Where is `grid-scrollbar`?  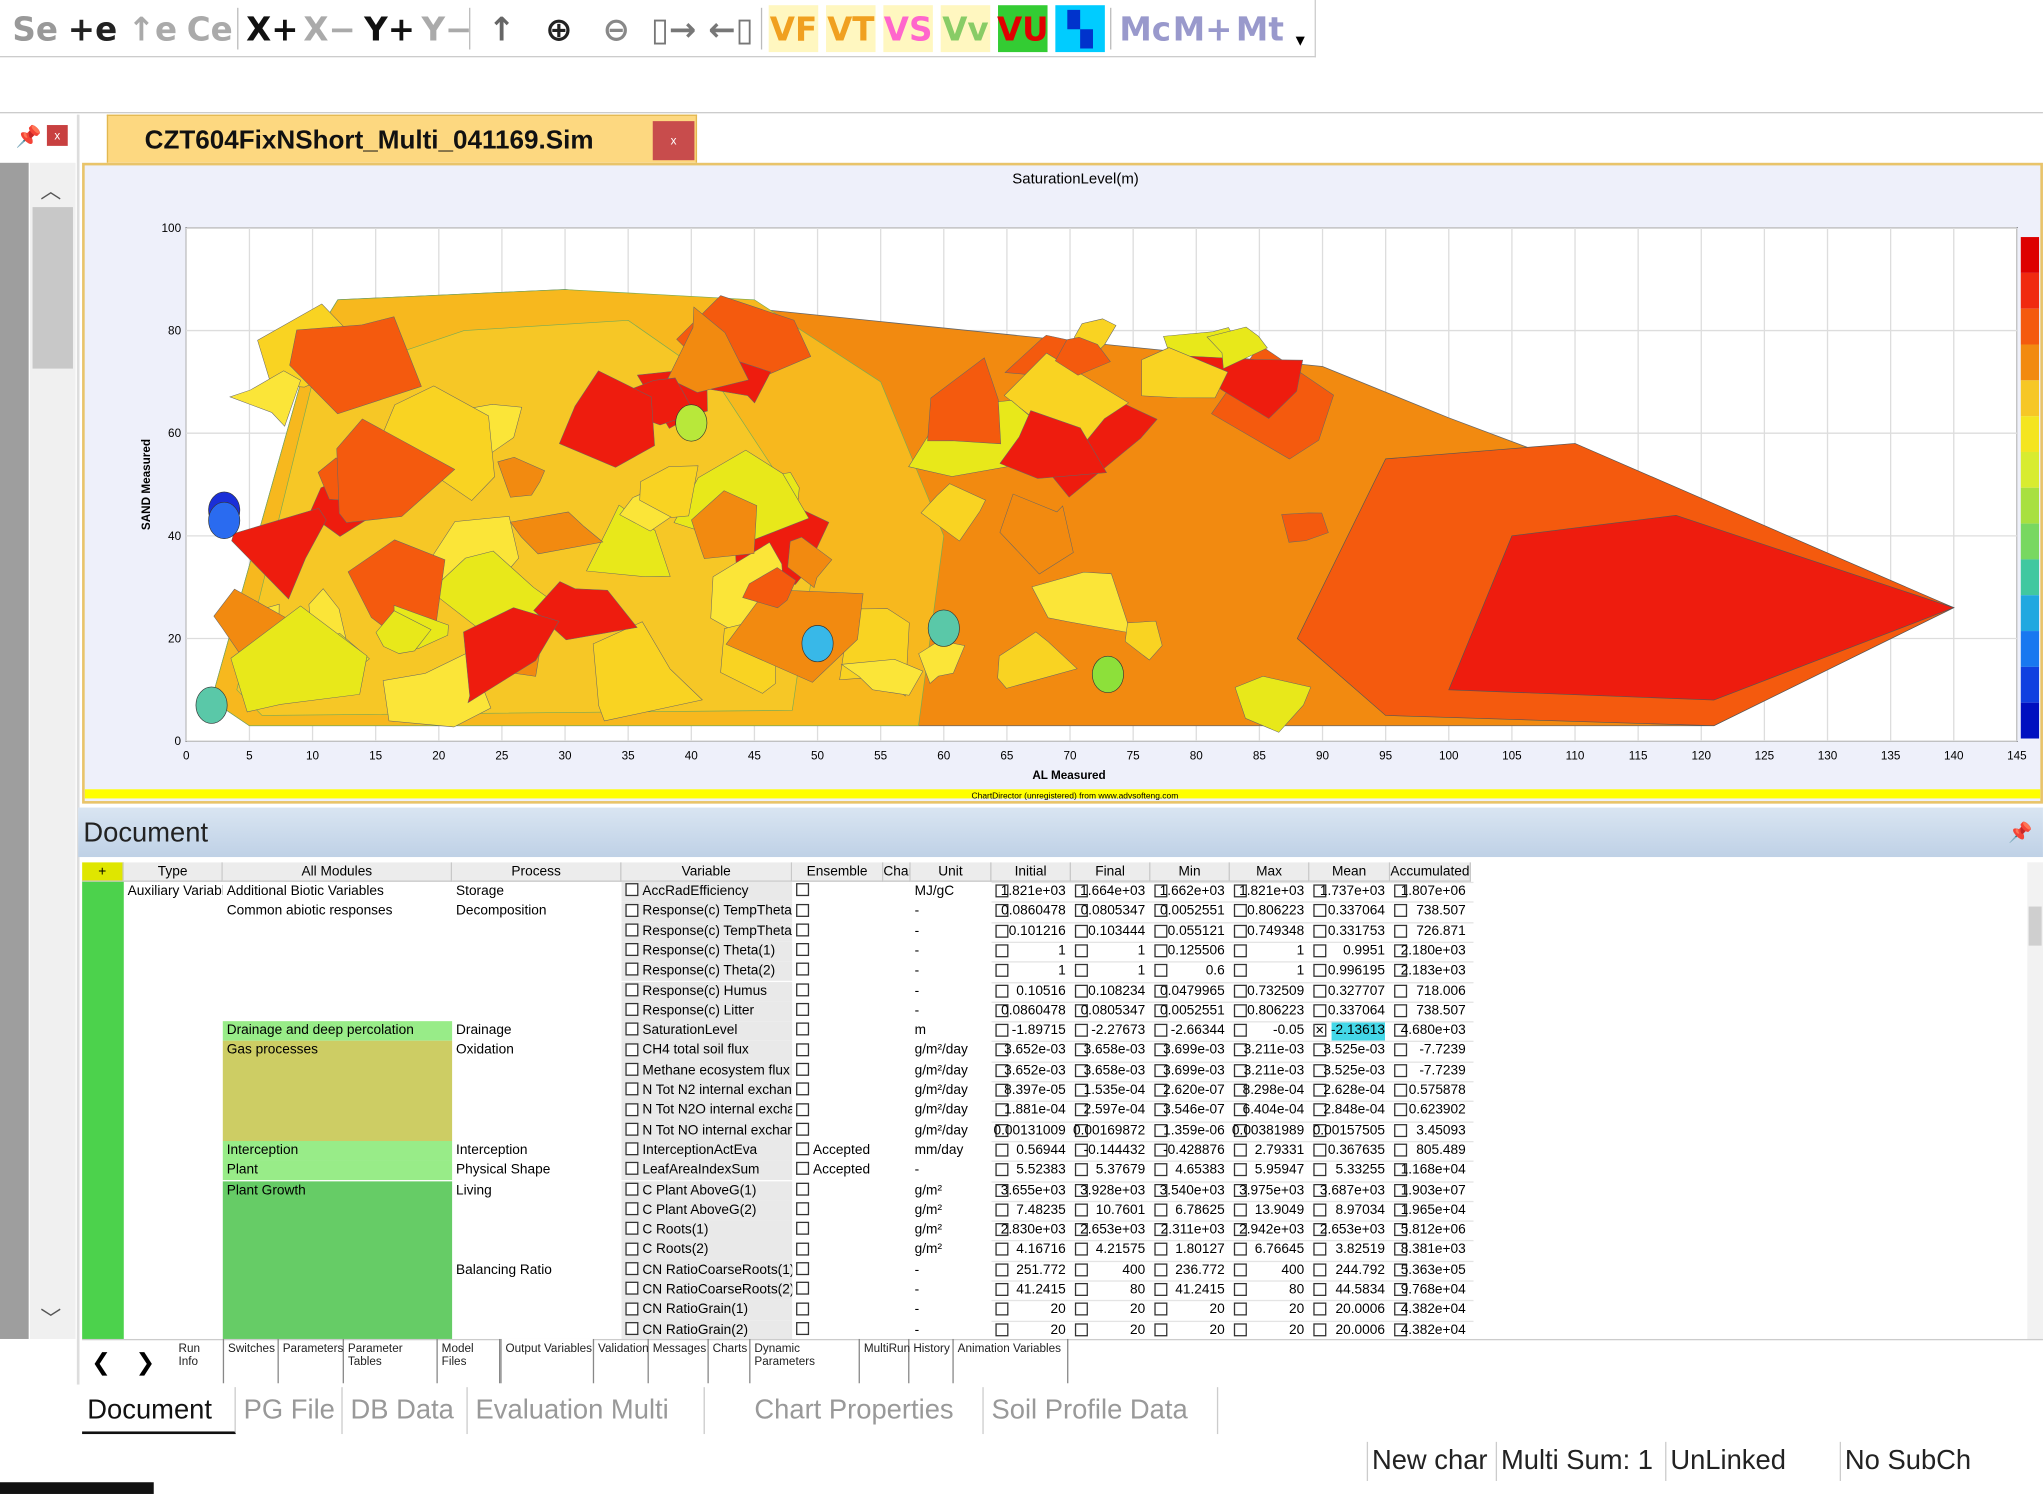 grid-scrollbar is located at coordinates (2035, 1101).